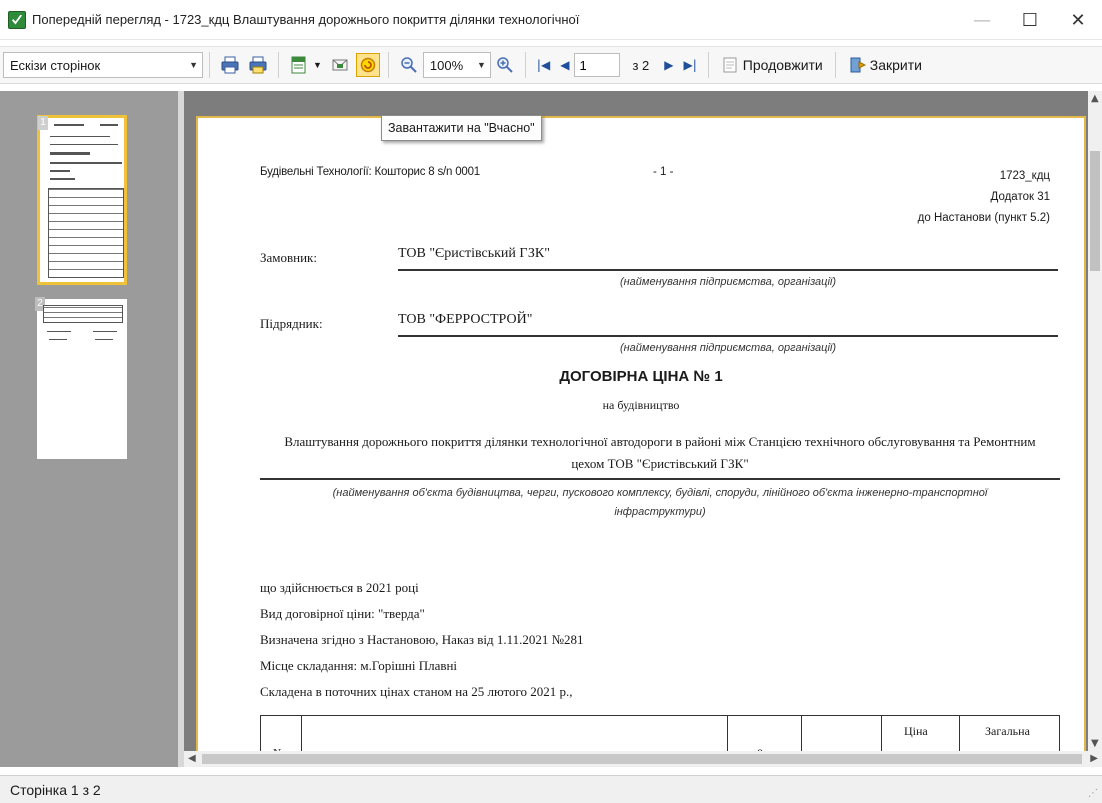 The height and width of the screenshot is (803, 1102). I want to click on customer-underline, so click(728, 270).